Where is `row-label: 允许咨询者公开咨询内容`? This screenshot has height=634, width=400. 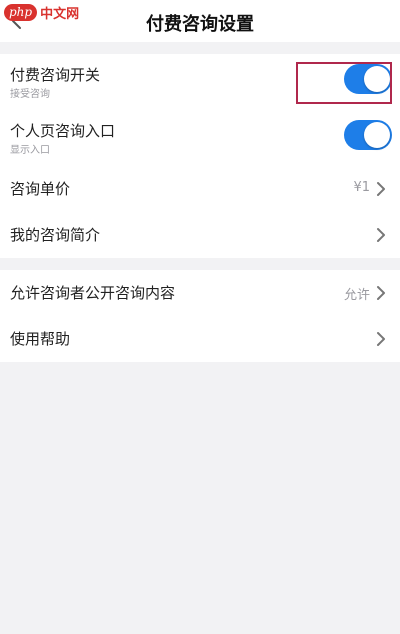
row-label: 允许咨询者公开咨询内容 is located at coordinates (93, 293).